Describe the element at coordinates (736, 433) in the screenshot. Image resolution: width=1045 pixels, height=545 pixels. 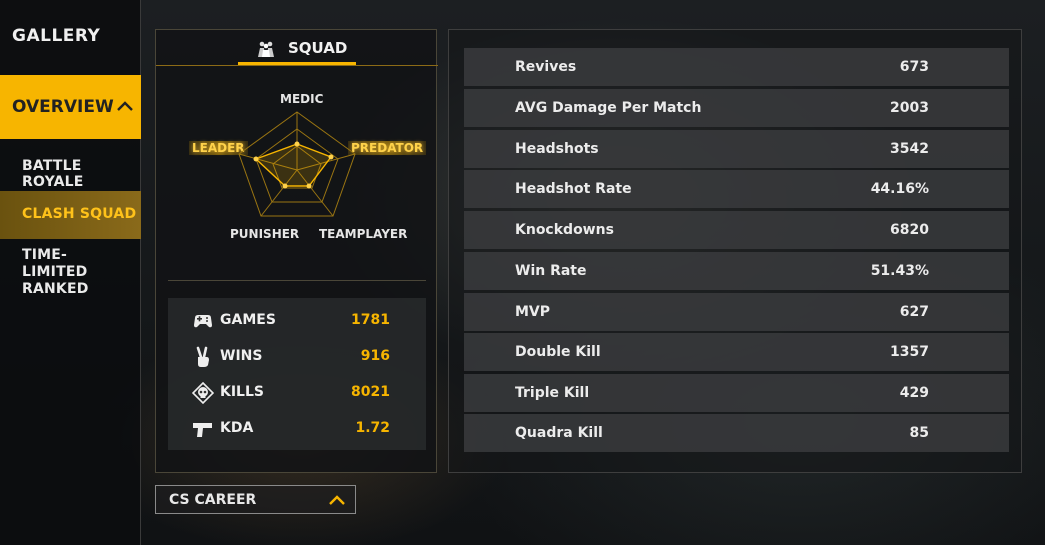
I see `detail-row: Quadra Kill 85` at that location.